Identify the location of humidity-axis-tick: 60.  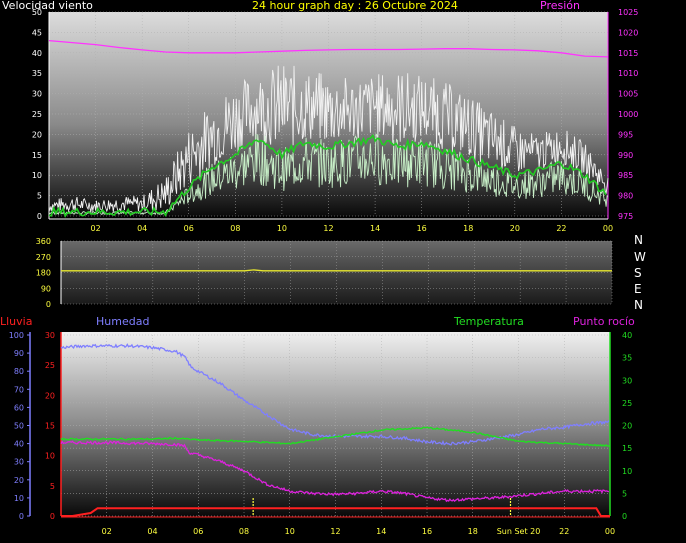
(19, 407).